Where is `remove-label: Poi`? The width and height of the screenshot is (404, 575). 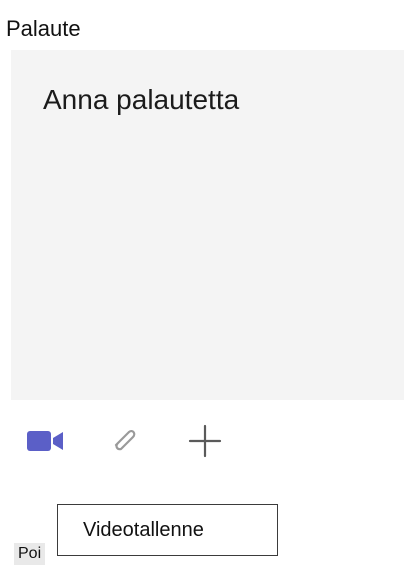
remove-label: Poi is located at coordinates (30, 554).